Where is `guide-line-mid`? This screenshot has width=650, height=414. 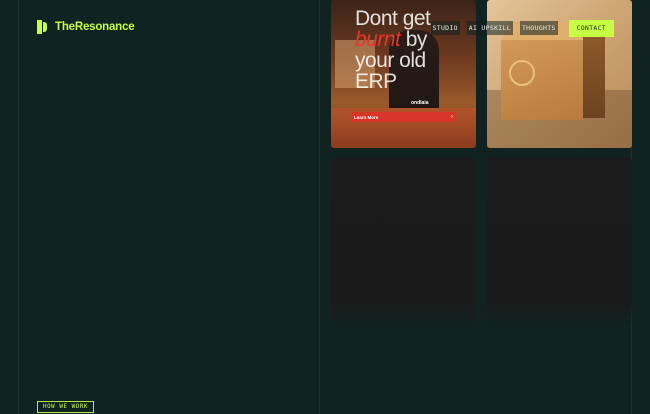 guide-line-mid is located at coordinates (319, 207).